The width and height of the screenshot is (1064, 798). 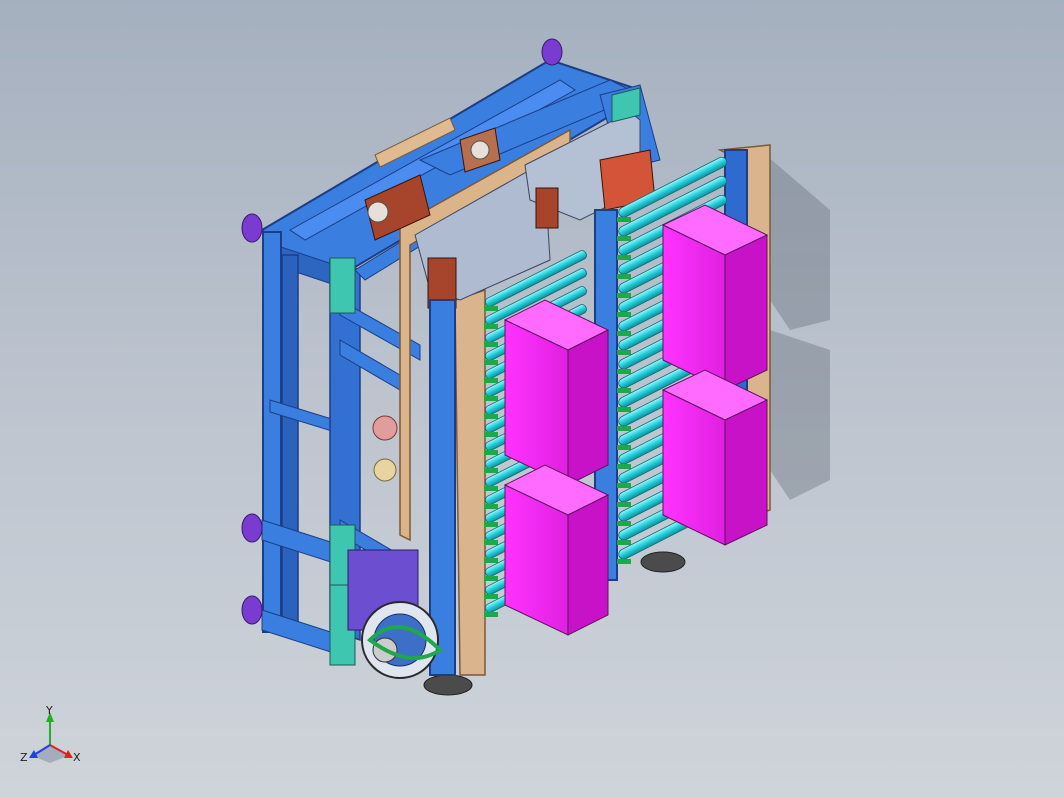 I want to click on axis-y-label: Y, so click(x=49, y=710).